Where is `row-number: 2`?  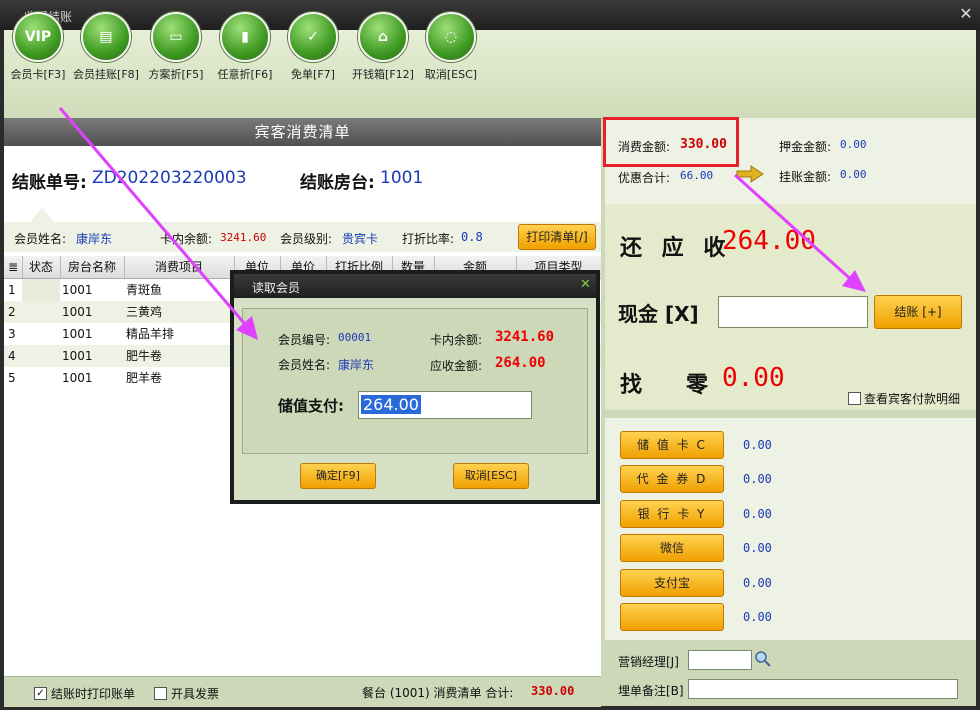 row-number: 2 is located at coordinates (12, 312).